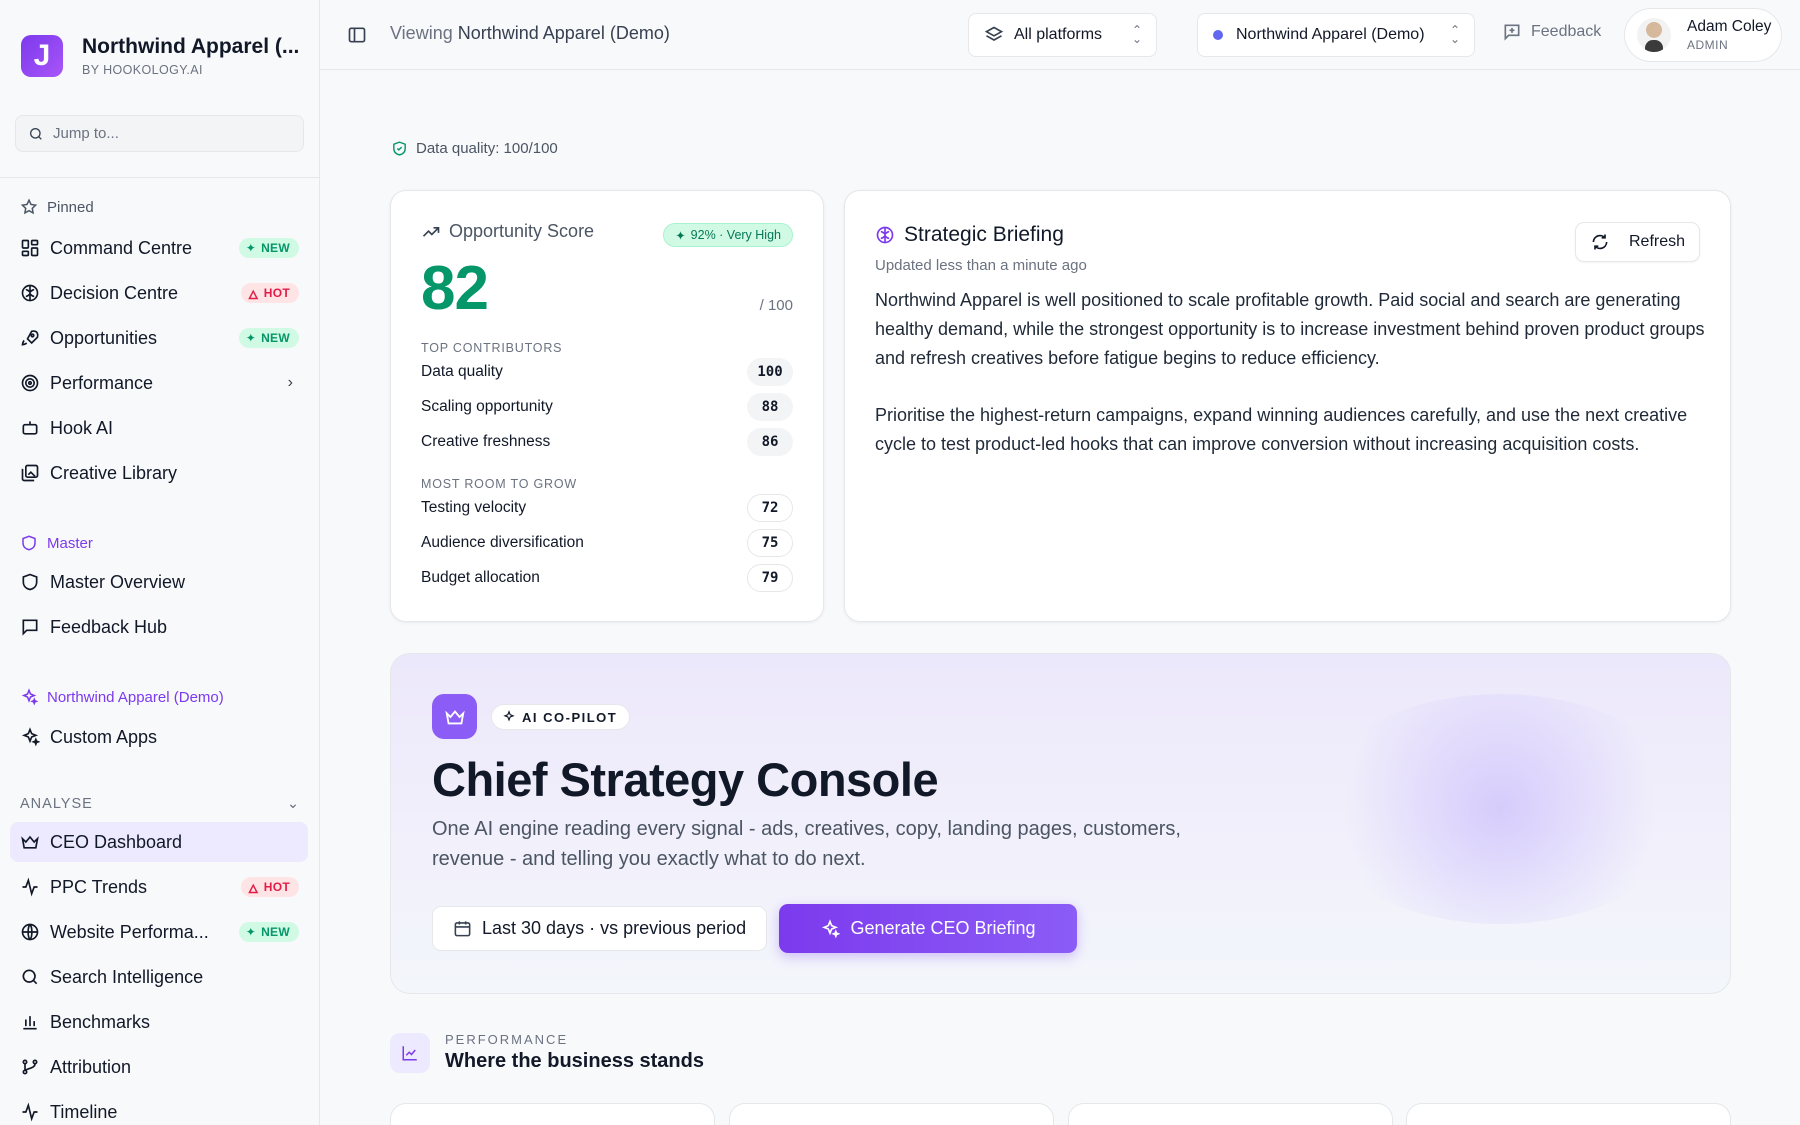  Describe the element at coordinates (109, 626) in the screenshot. I see `sidebar-item-label: Feedback Hub` at that location.